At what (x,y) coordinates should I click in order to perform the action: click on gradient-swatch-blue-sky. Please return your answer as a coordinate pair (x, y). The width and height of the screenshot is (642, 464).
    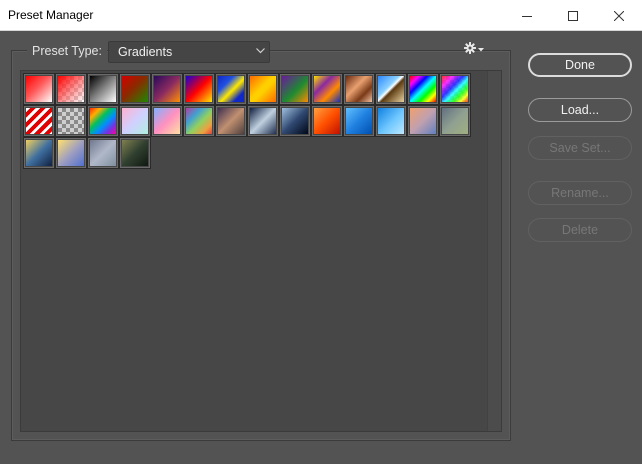
    Looking at the image, I should click on (359, 121).